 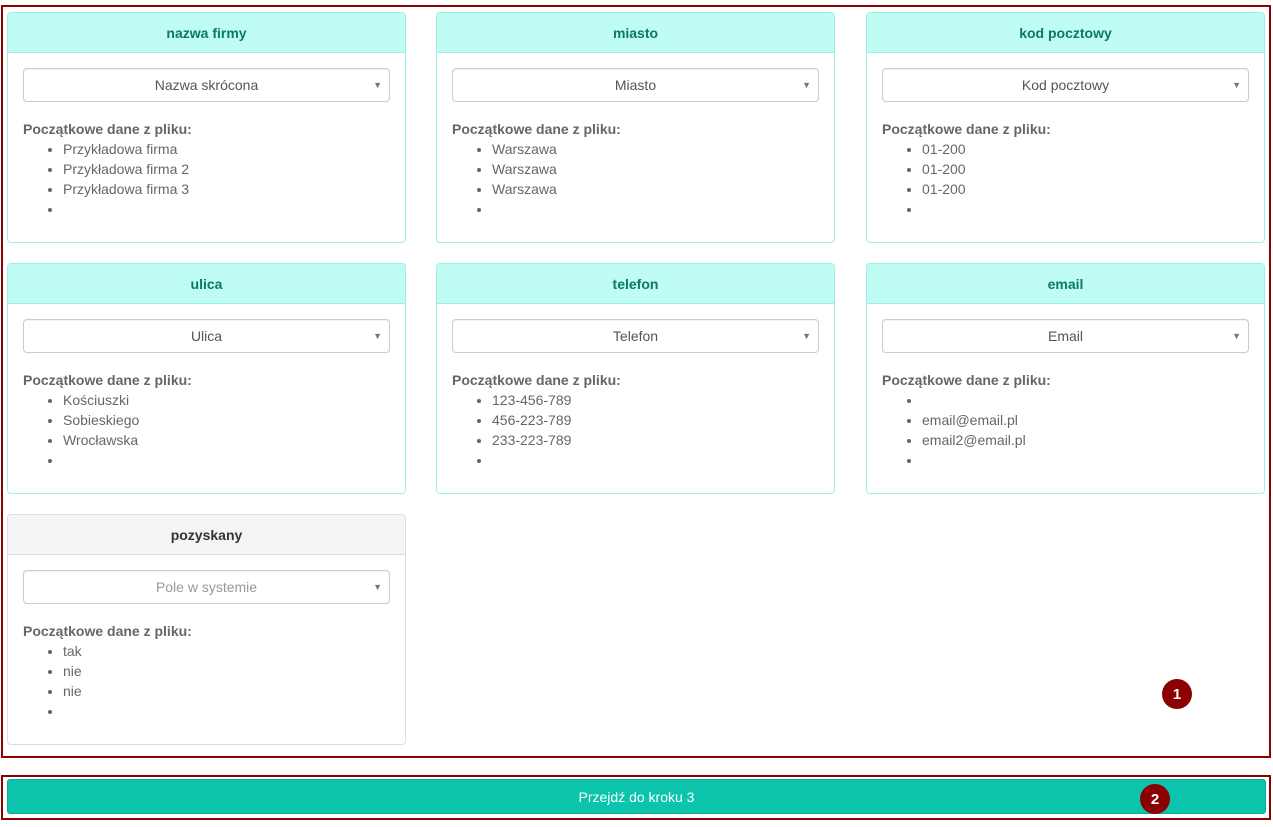 What do you see at coordinates (226, 189) in the screenshot?
I see `initial-value-item: Przykładowa firma 3` at bounding box center [226, 189].